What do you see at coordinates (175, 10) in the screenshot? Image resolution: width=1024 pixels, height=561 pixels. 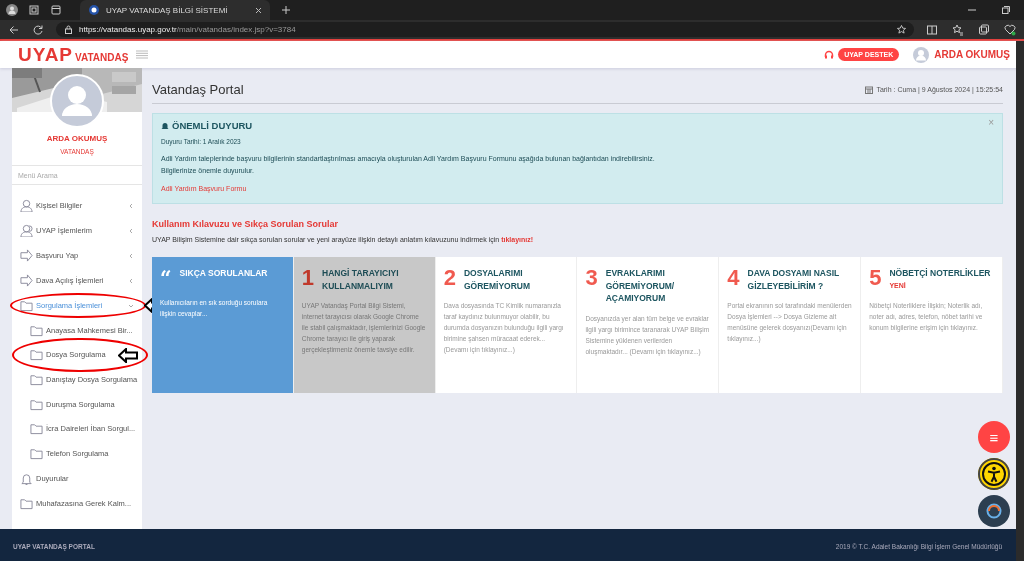 I see `browser-tab: UYAP VATANDAŞ BİLGİ SİSTEMİ` at bounding box center [175, 10].